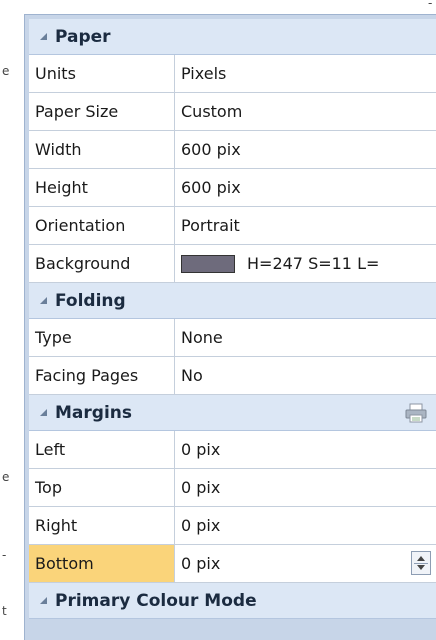 This screenshot has width=436, height=640. I want to click on property-label: Facing Pages, so click(102, 375).